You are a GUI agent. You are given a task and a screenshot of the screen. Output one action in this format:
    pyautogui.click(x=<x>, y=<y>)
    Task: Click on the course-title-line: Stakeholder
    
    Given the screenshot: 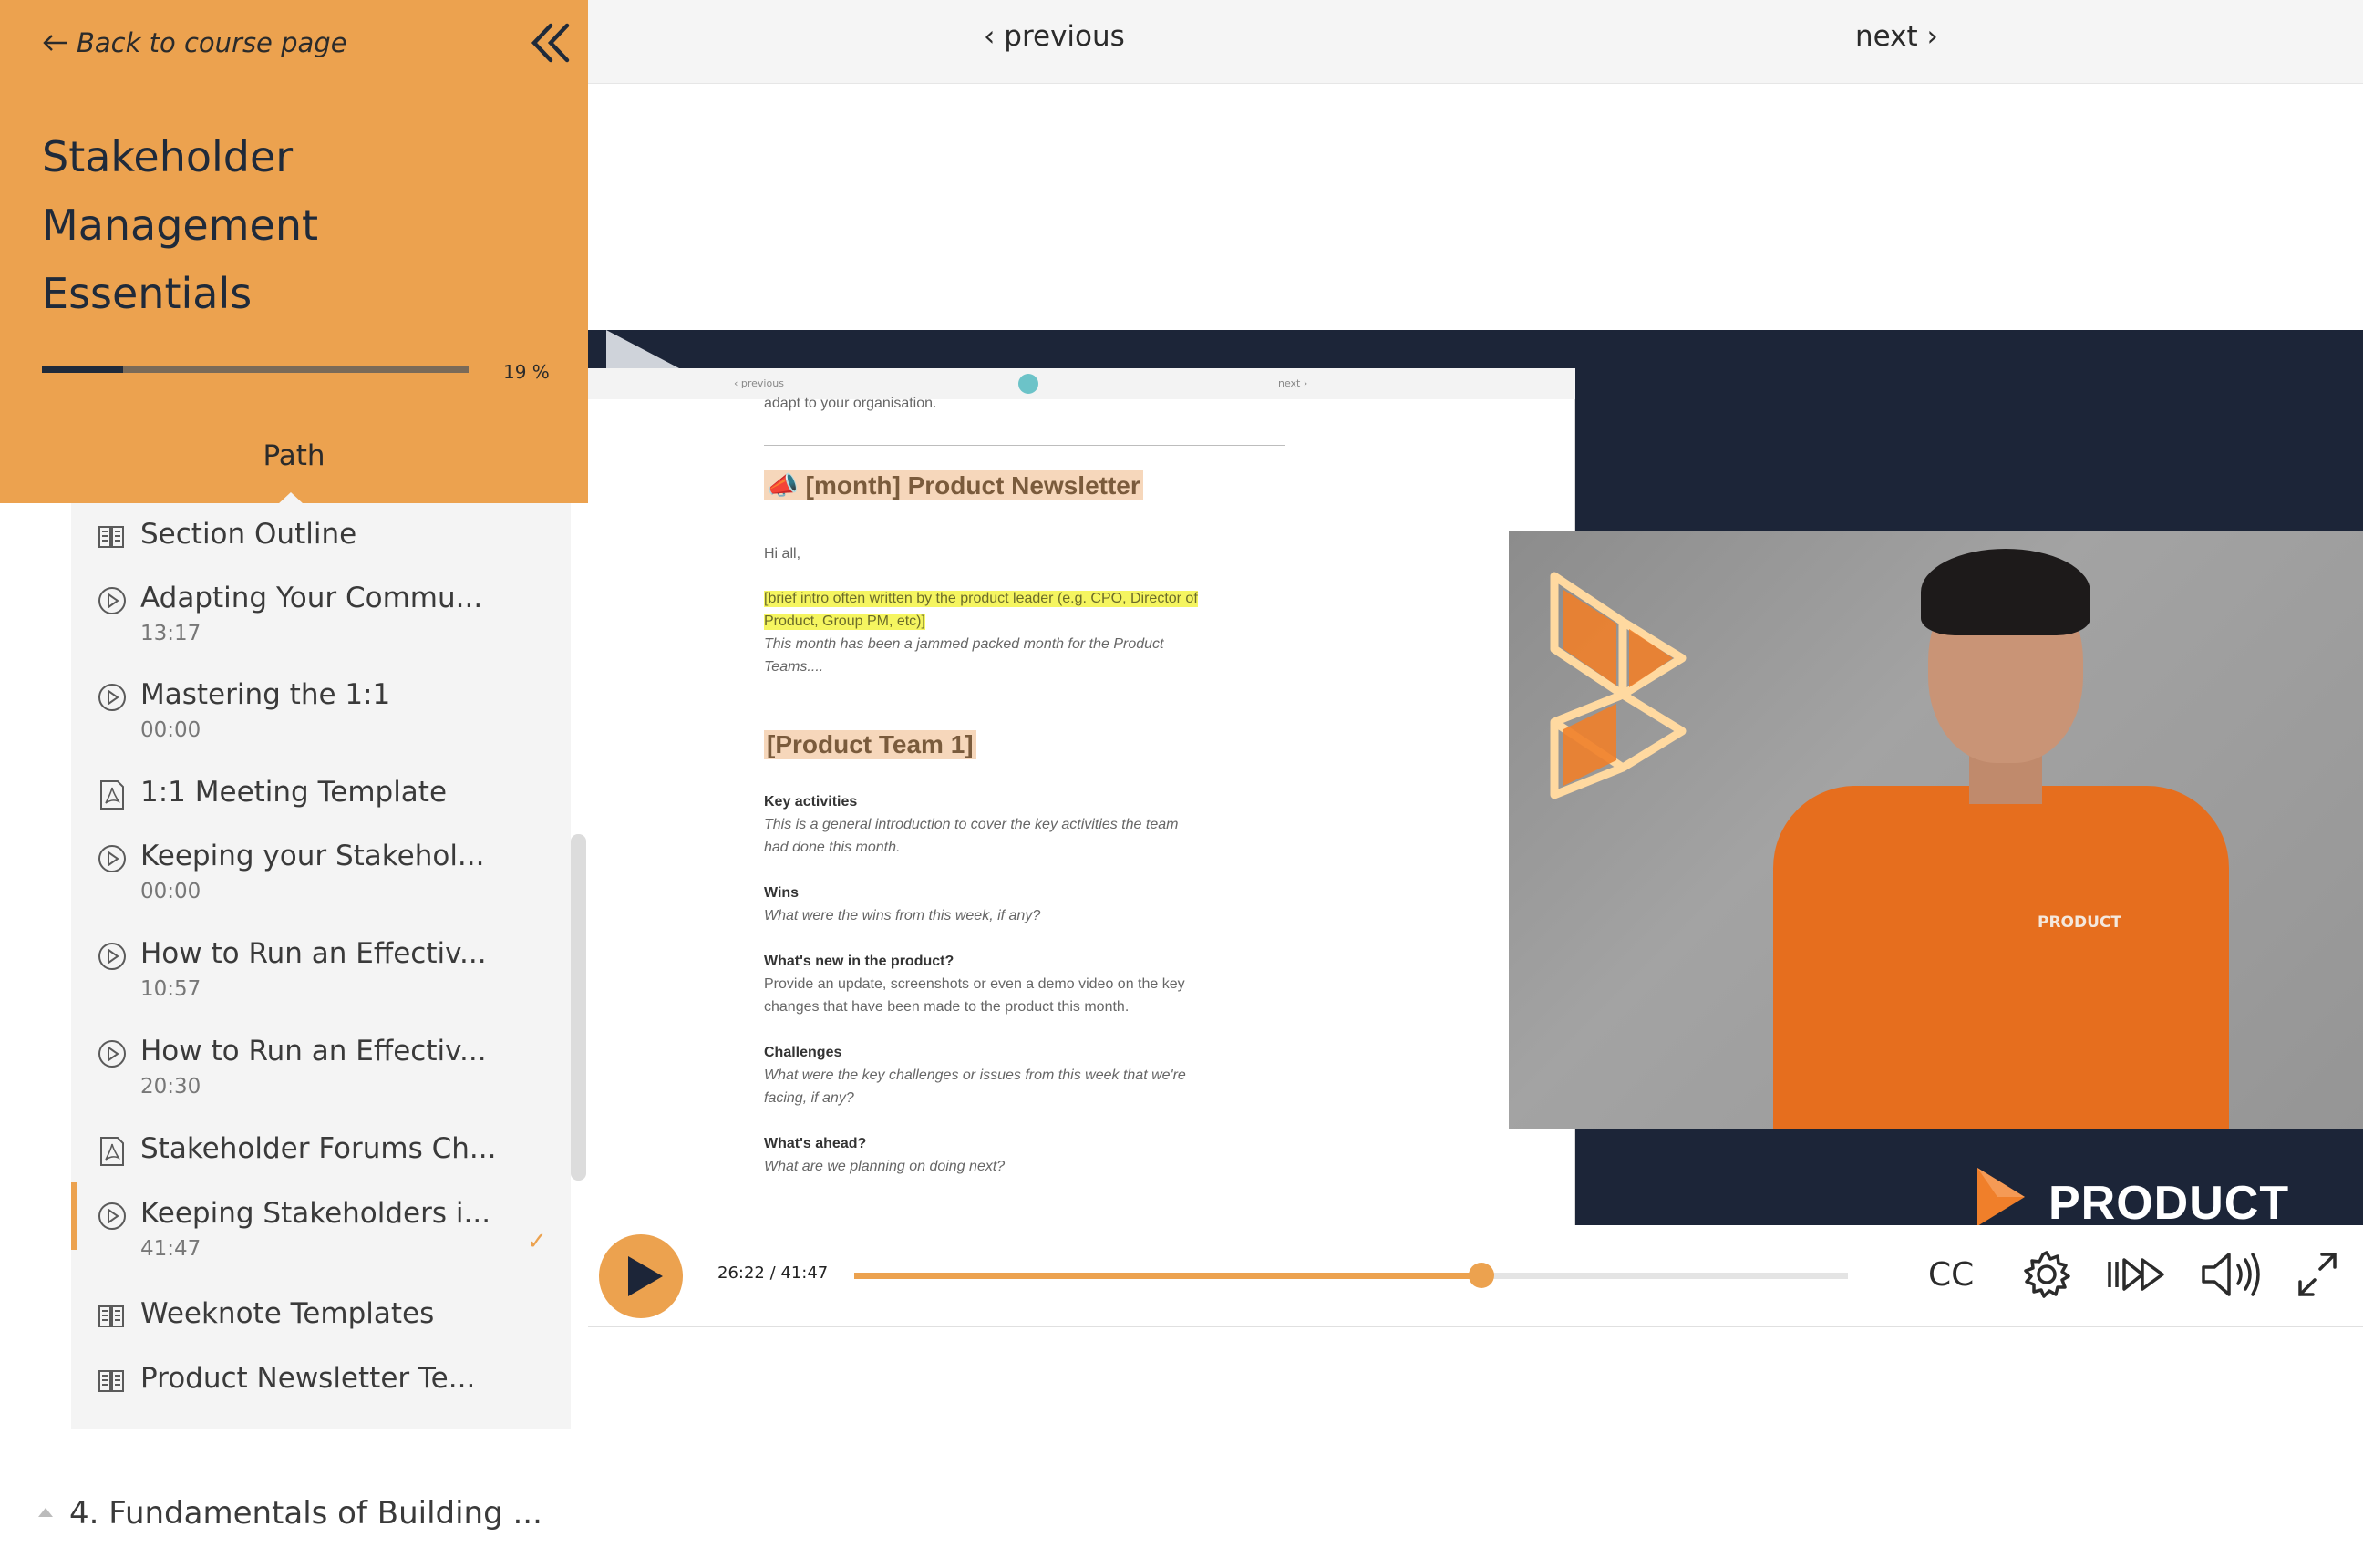 What is the action you would take?
    pyautogui.click(x=168, y=156)
    